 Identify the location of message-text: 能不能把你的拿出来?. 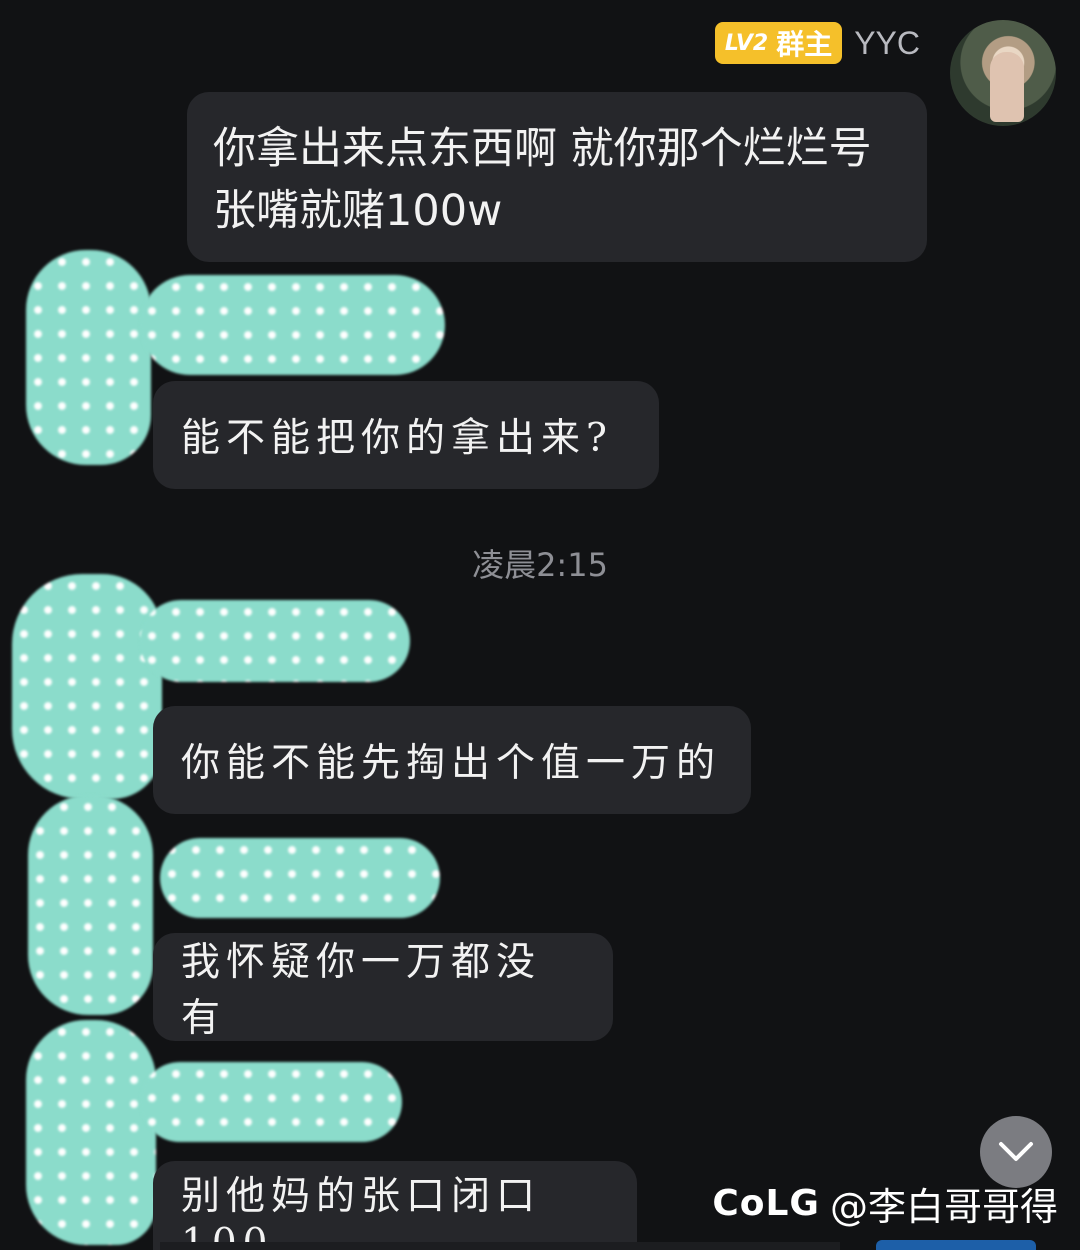
(397, 438).